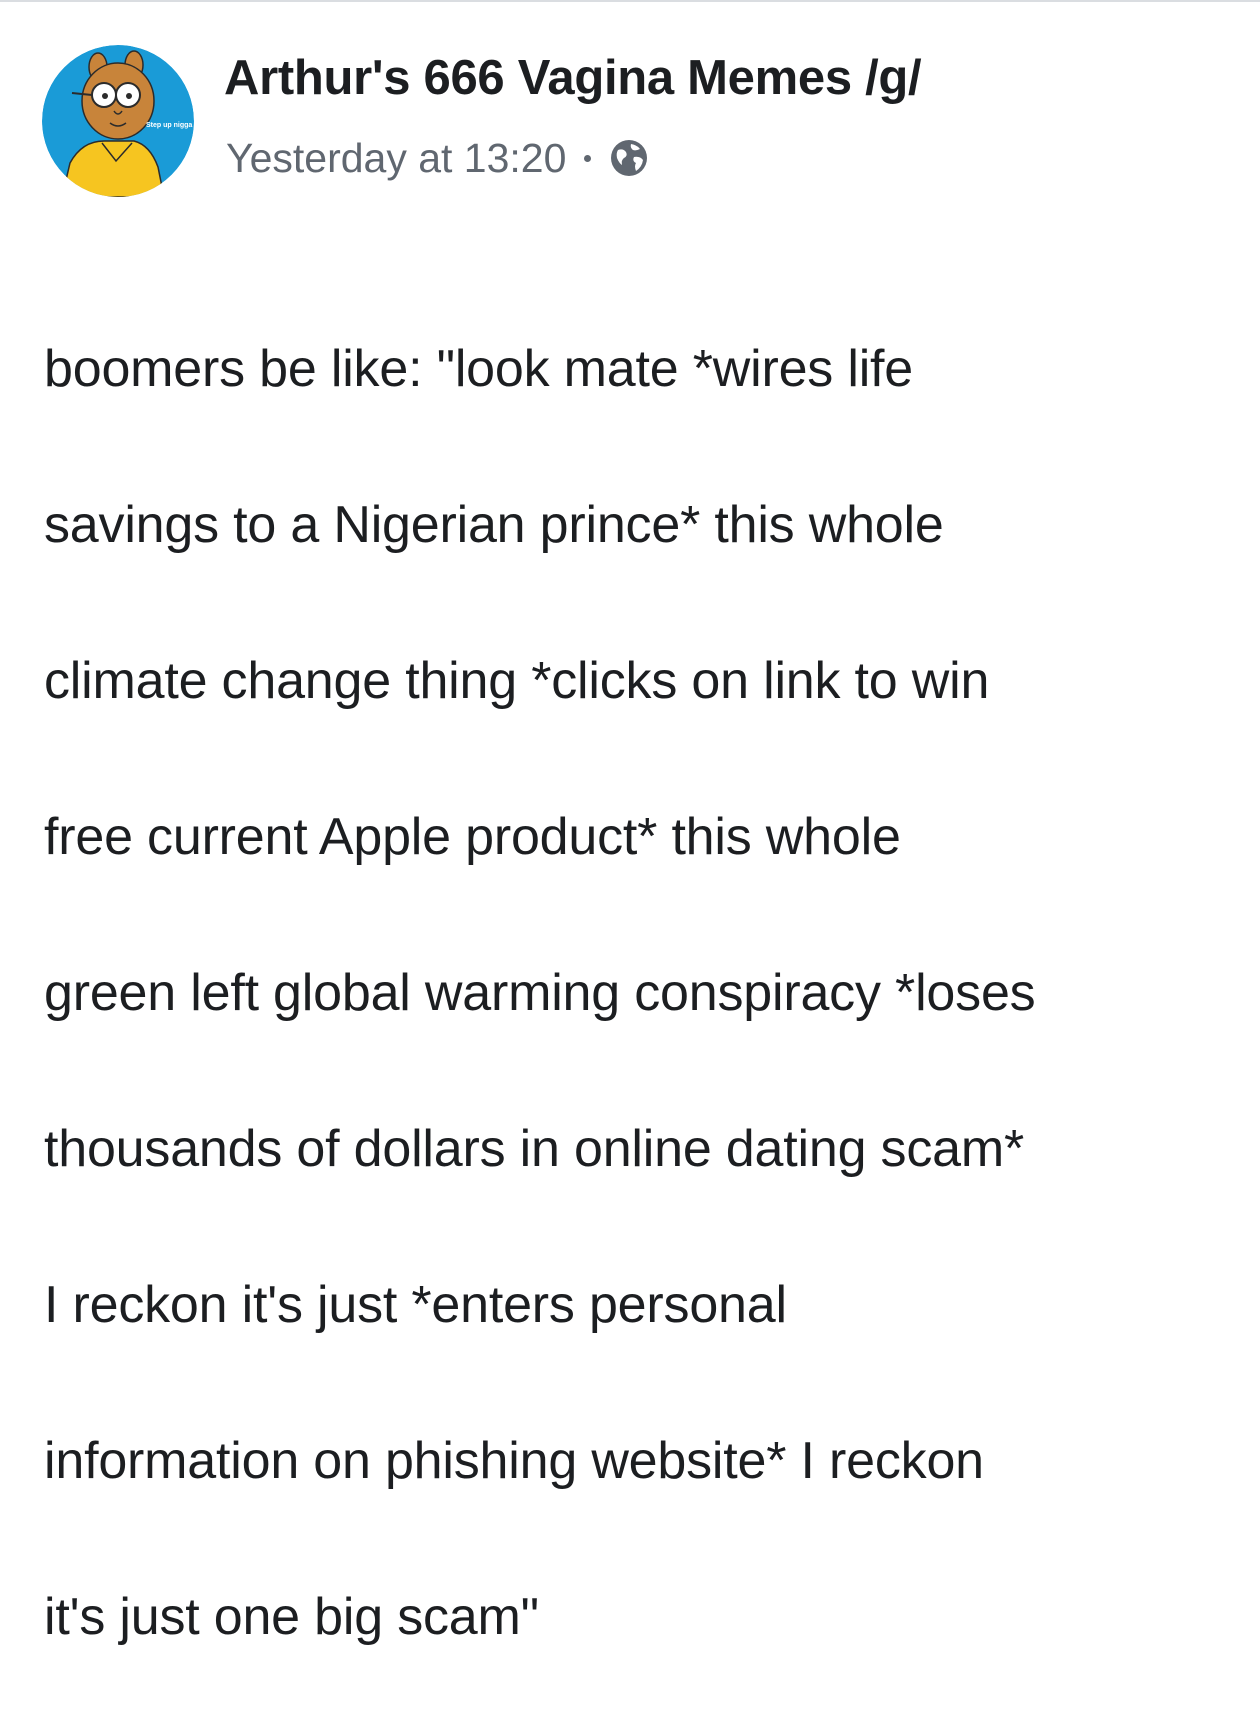  Describe the element at coordinates (479, 369) in the screenshot. I see `post-text-line: boomers be like: "look mate *wires life` at that location.